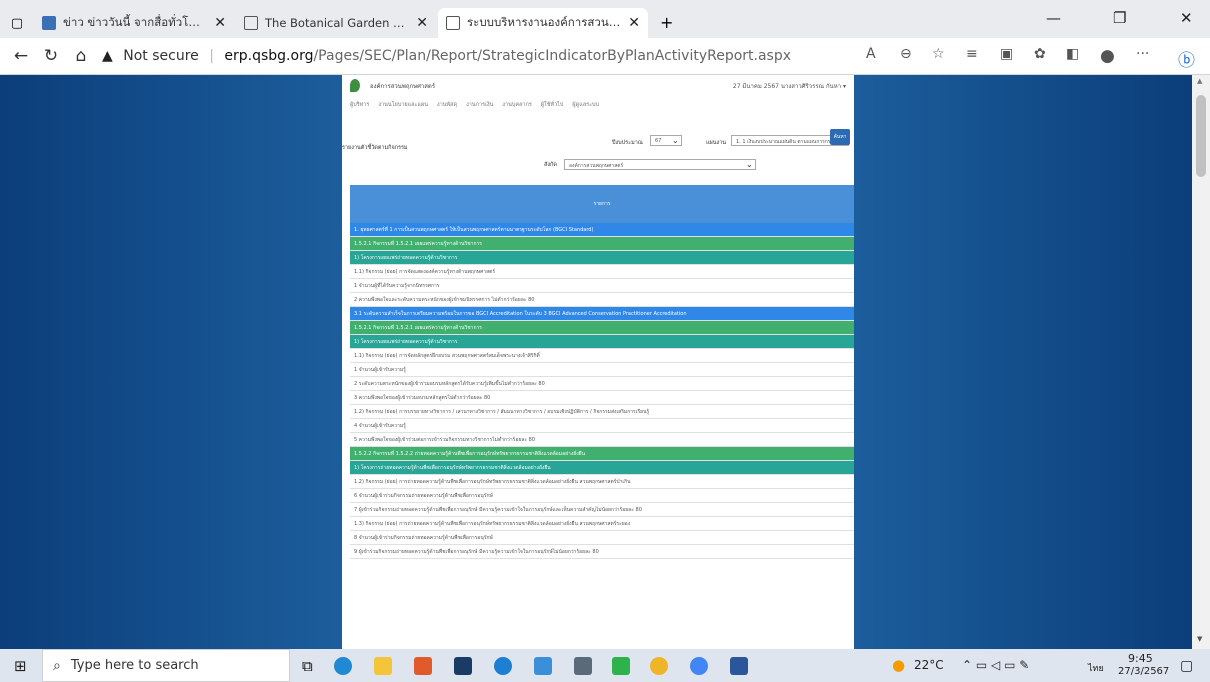  Describe the element at coordinates (21, 56) in the screenshot. I see `back-icon: ←` at that location.